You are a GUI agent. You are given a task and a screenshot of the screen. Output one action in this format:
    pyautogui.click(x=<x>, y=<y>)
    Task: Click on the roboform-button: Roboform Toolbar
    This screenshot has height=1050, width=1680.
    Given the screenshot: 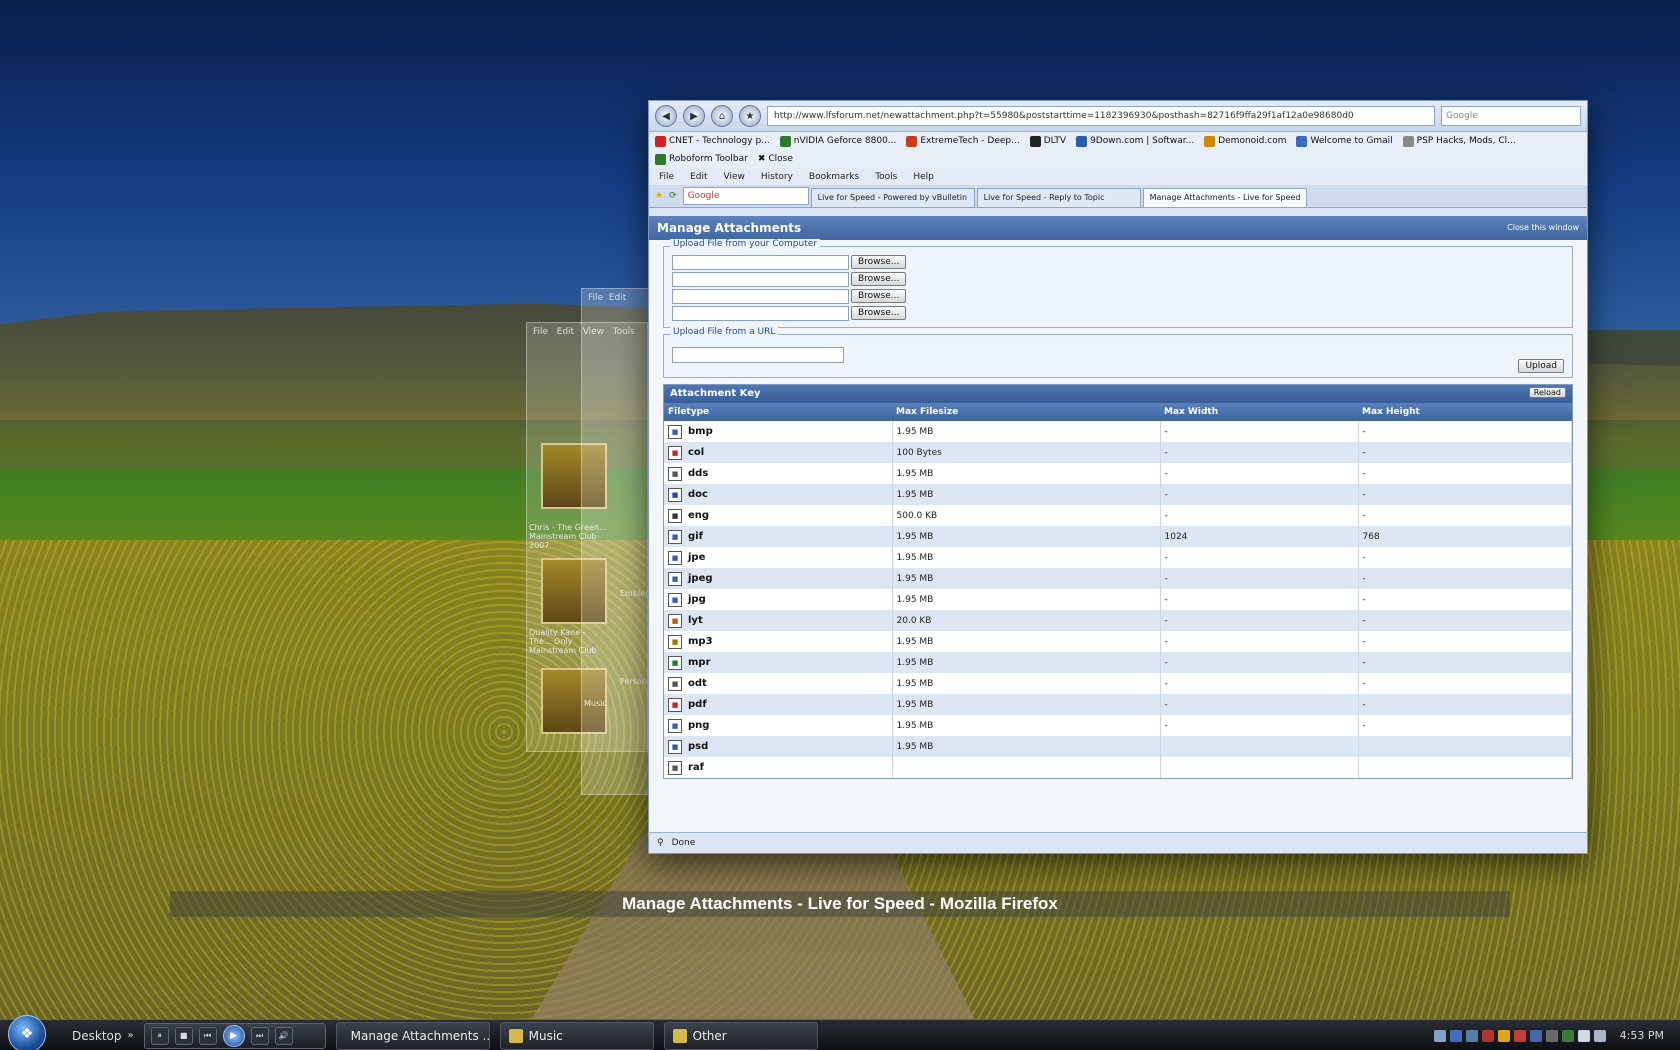 What is the action you would take?
    pyautogui.click(x=701, y=159)
    